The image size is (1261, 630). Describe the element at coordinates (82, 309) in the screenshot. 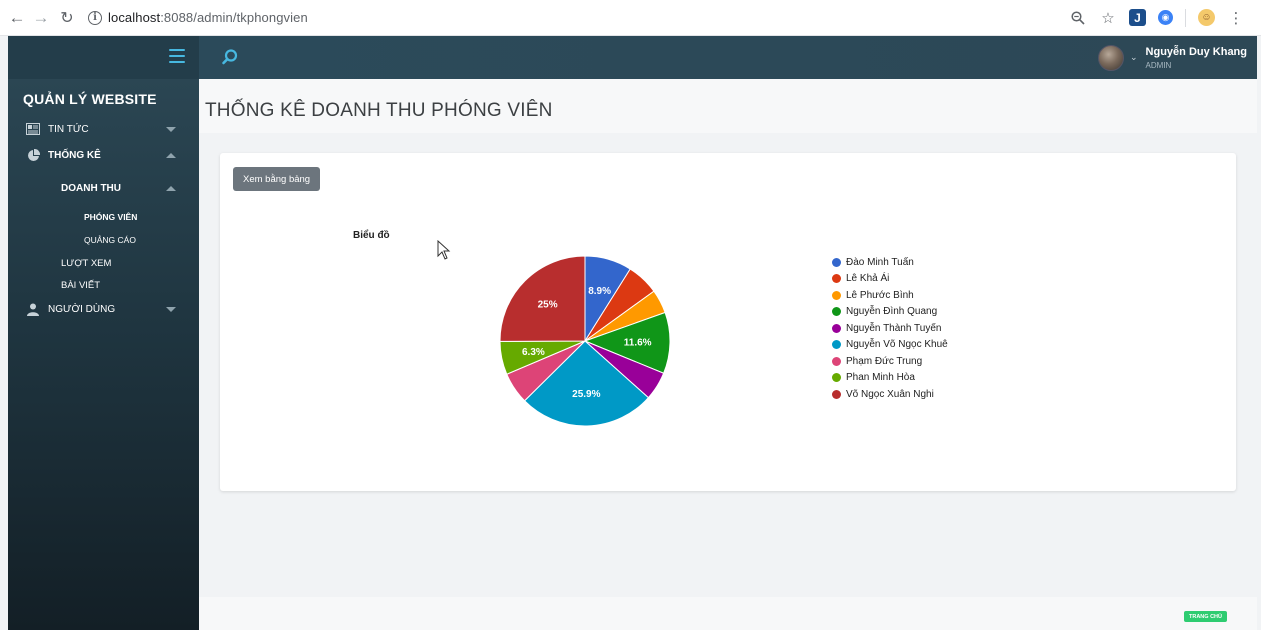

I see `sidebar-item-label: NGƯỜI DÙNG` at that location.